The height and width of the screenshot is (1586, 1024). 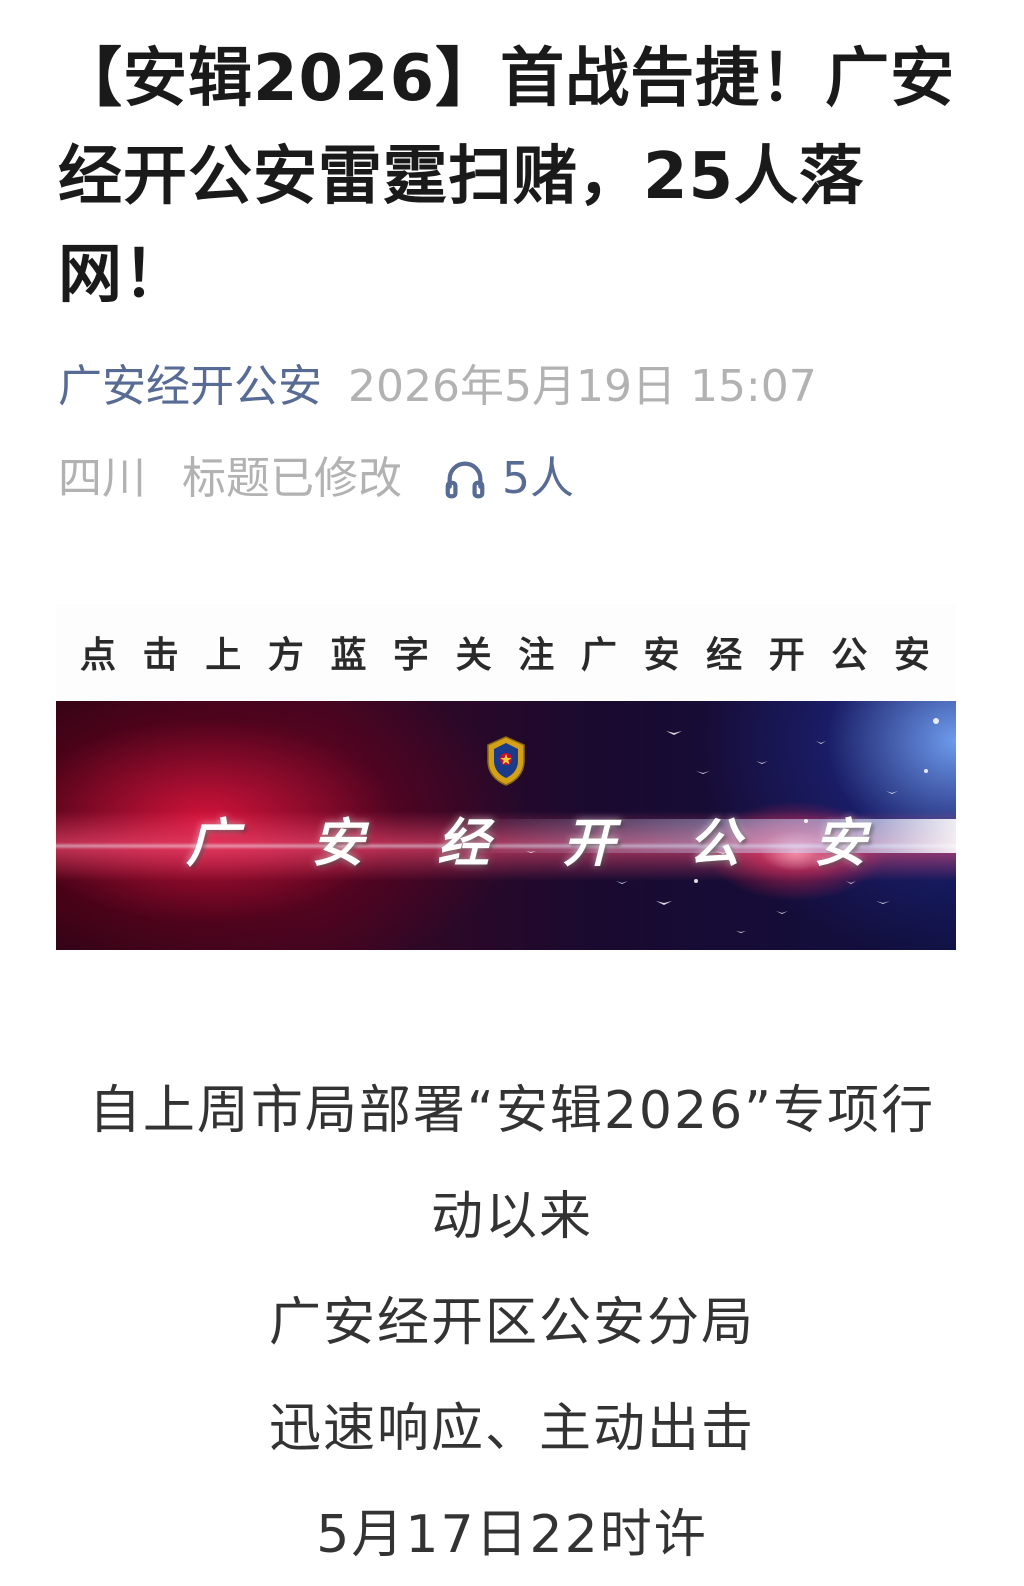 I want to click on title-edited-note: 标题已修改, so click(x=292, y=478).